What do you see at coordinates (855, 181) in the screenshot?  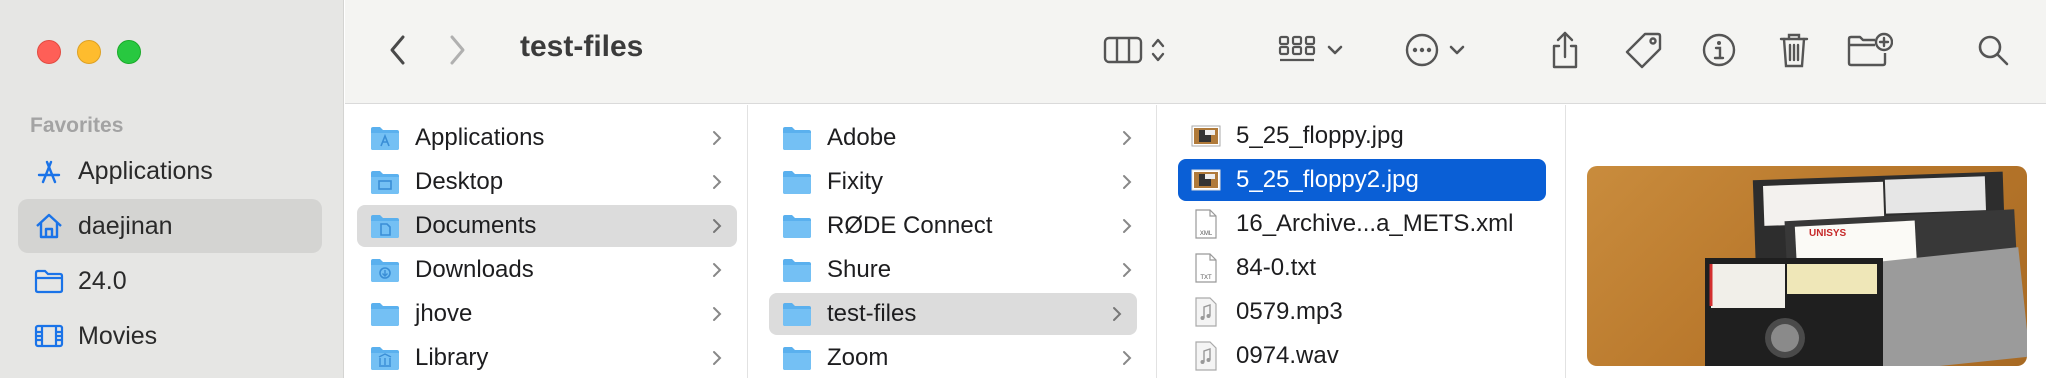 I see `row-label: Fixity` at bounding box center [855, 181].